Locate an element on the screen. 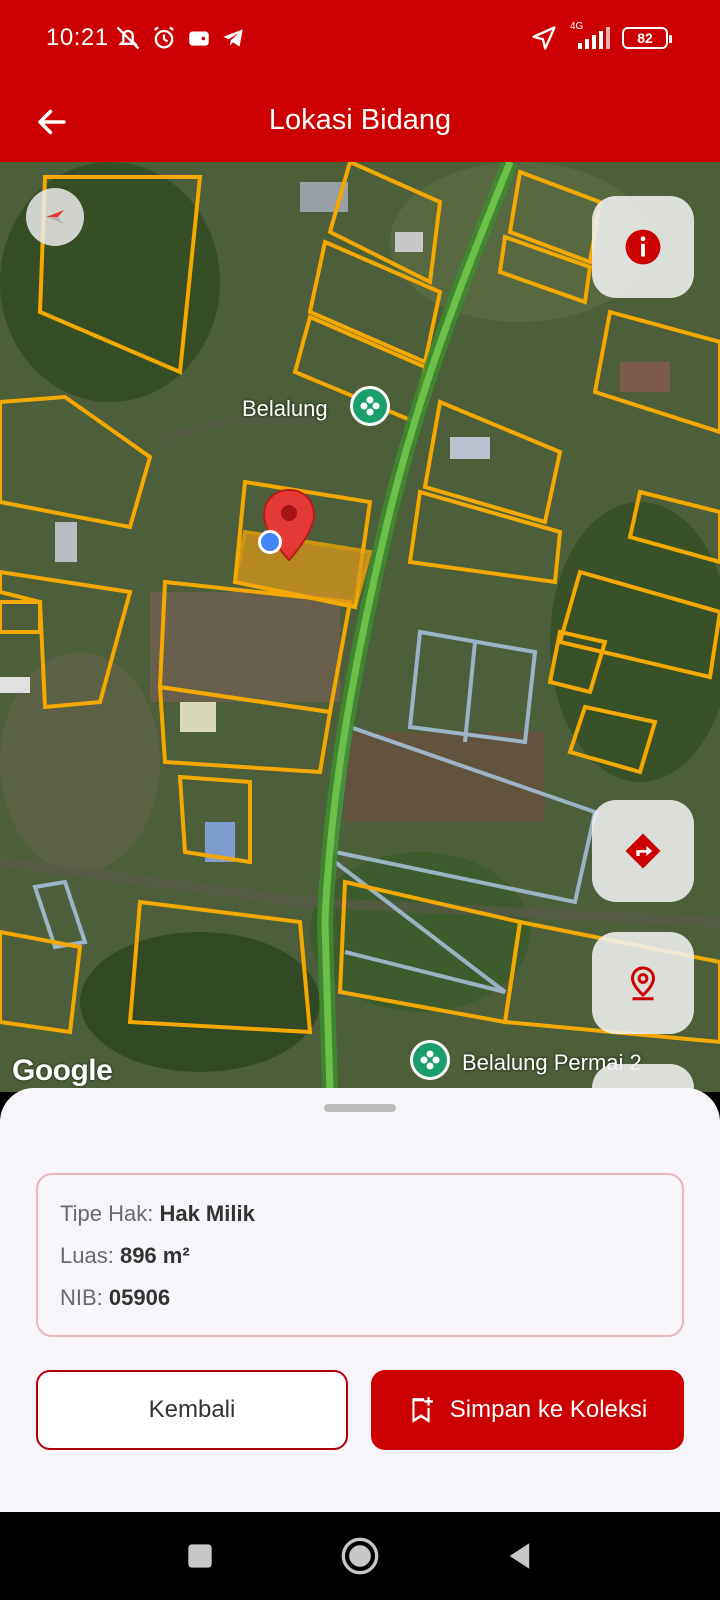  map-label-belalung: Belalung is located at coordinates (285, 409).